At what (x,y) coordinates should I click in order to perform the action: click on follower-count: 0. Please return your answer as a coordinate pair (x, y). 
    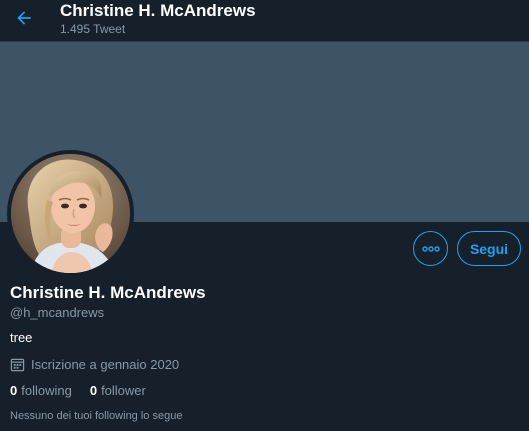
    Looking at the image, I should click on (93, 390).